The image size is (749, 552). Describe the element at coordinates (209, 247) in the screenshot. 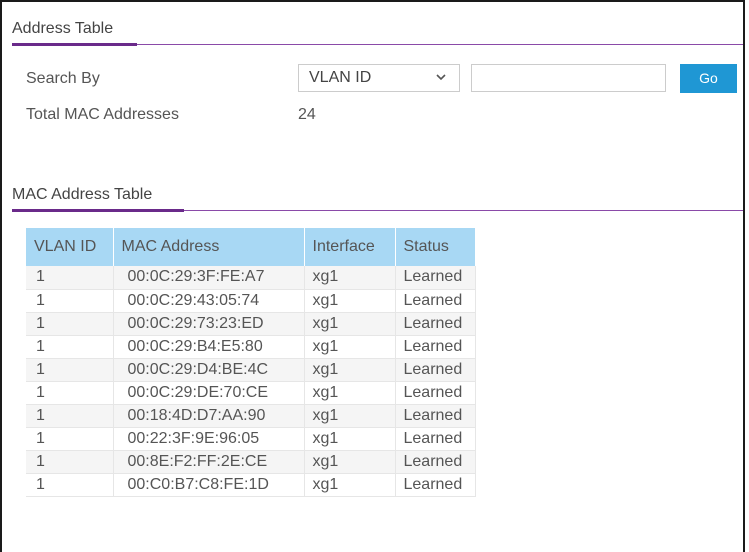

I see `column-header-mac-address: MAC Address` at that location.